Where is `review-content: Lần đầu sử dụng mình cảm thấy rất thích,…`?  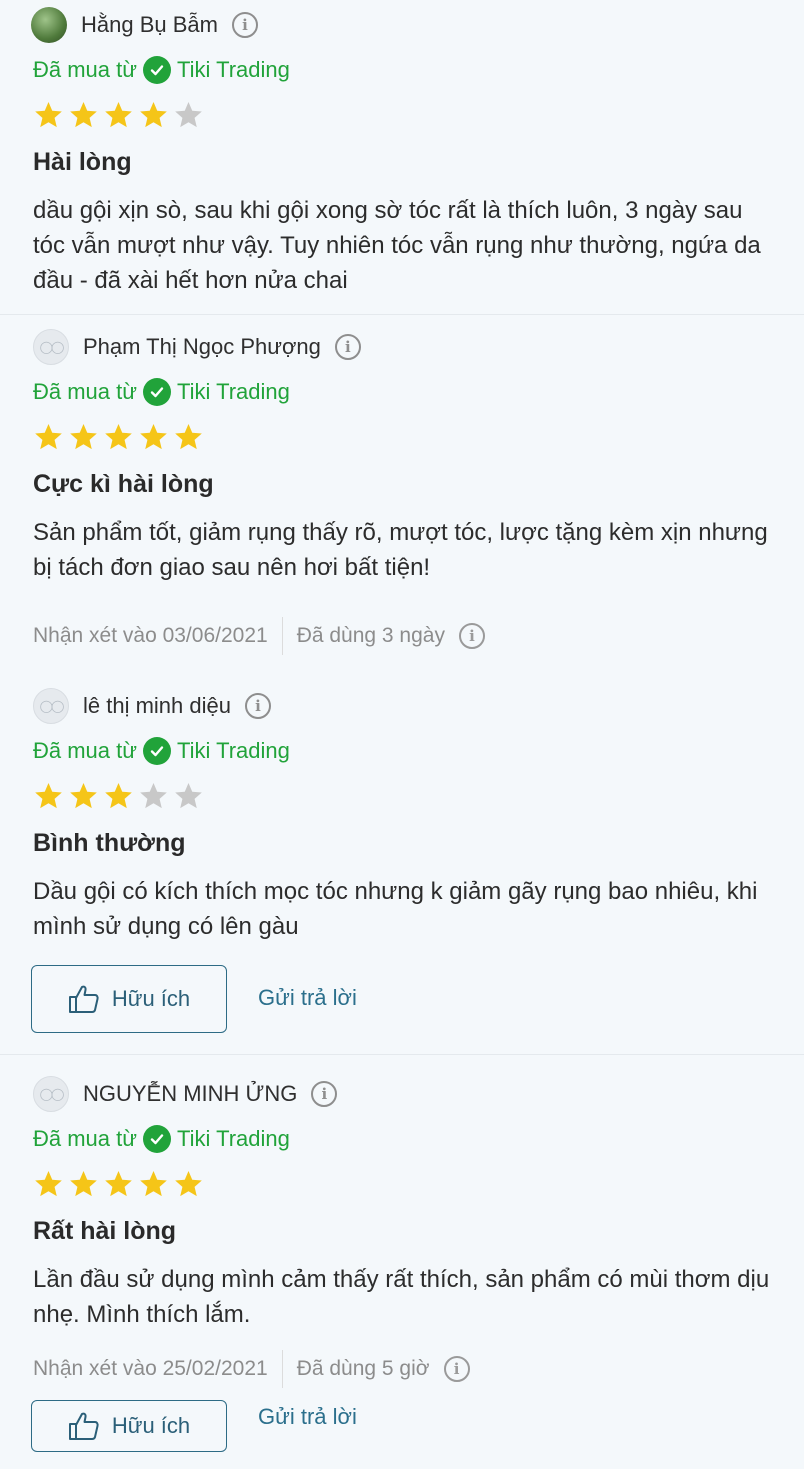 review-content: Lần đầu sử dụng mình cảm thấy rất thích,… is located at coordinates (401, 1297).